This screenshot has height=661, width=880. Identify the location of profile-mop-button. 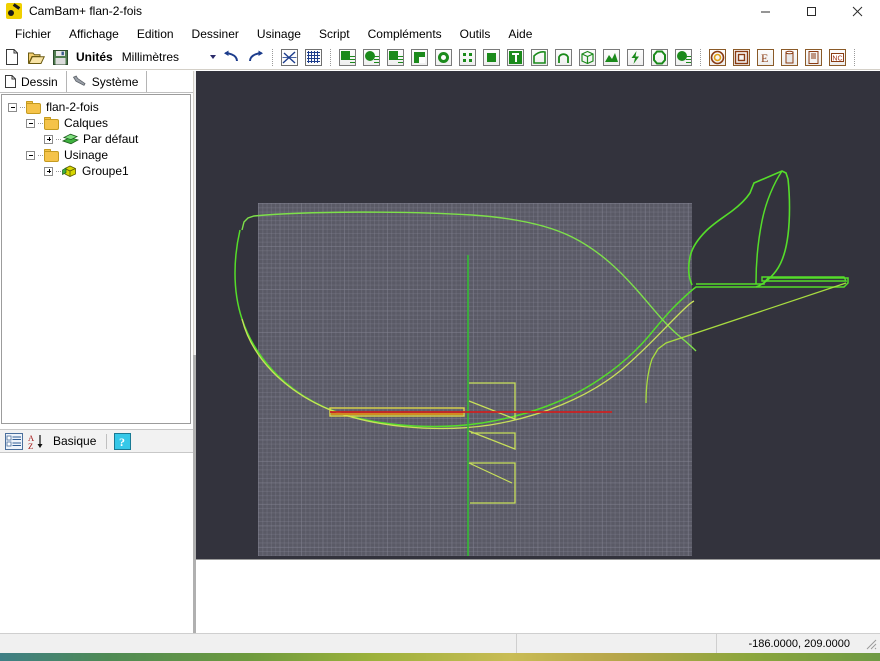
(718, 57).